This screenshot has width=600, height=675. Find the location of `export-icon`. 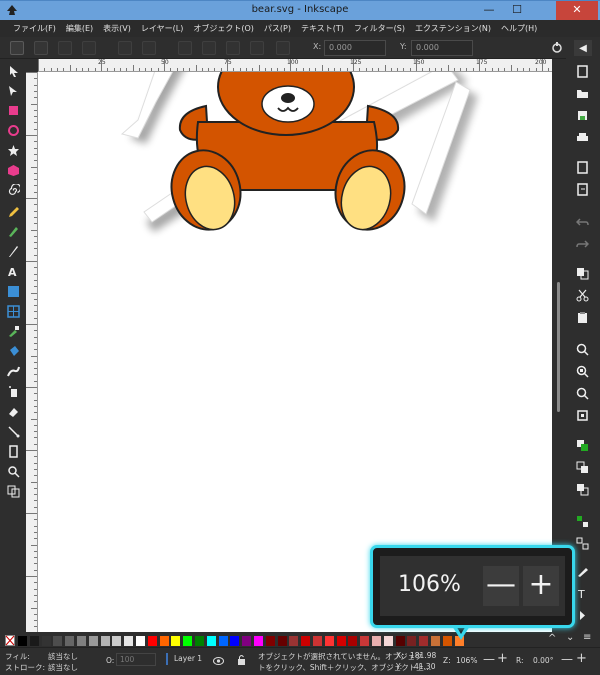

export-icon is located at coordinates (582, 189).